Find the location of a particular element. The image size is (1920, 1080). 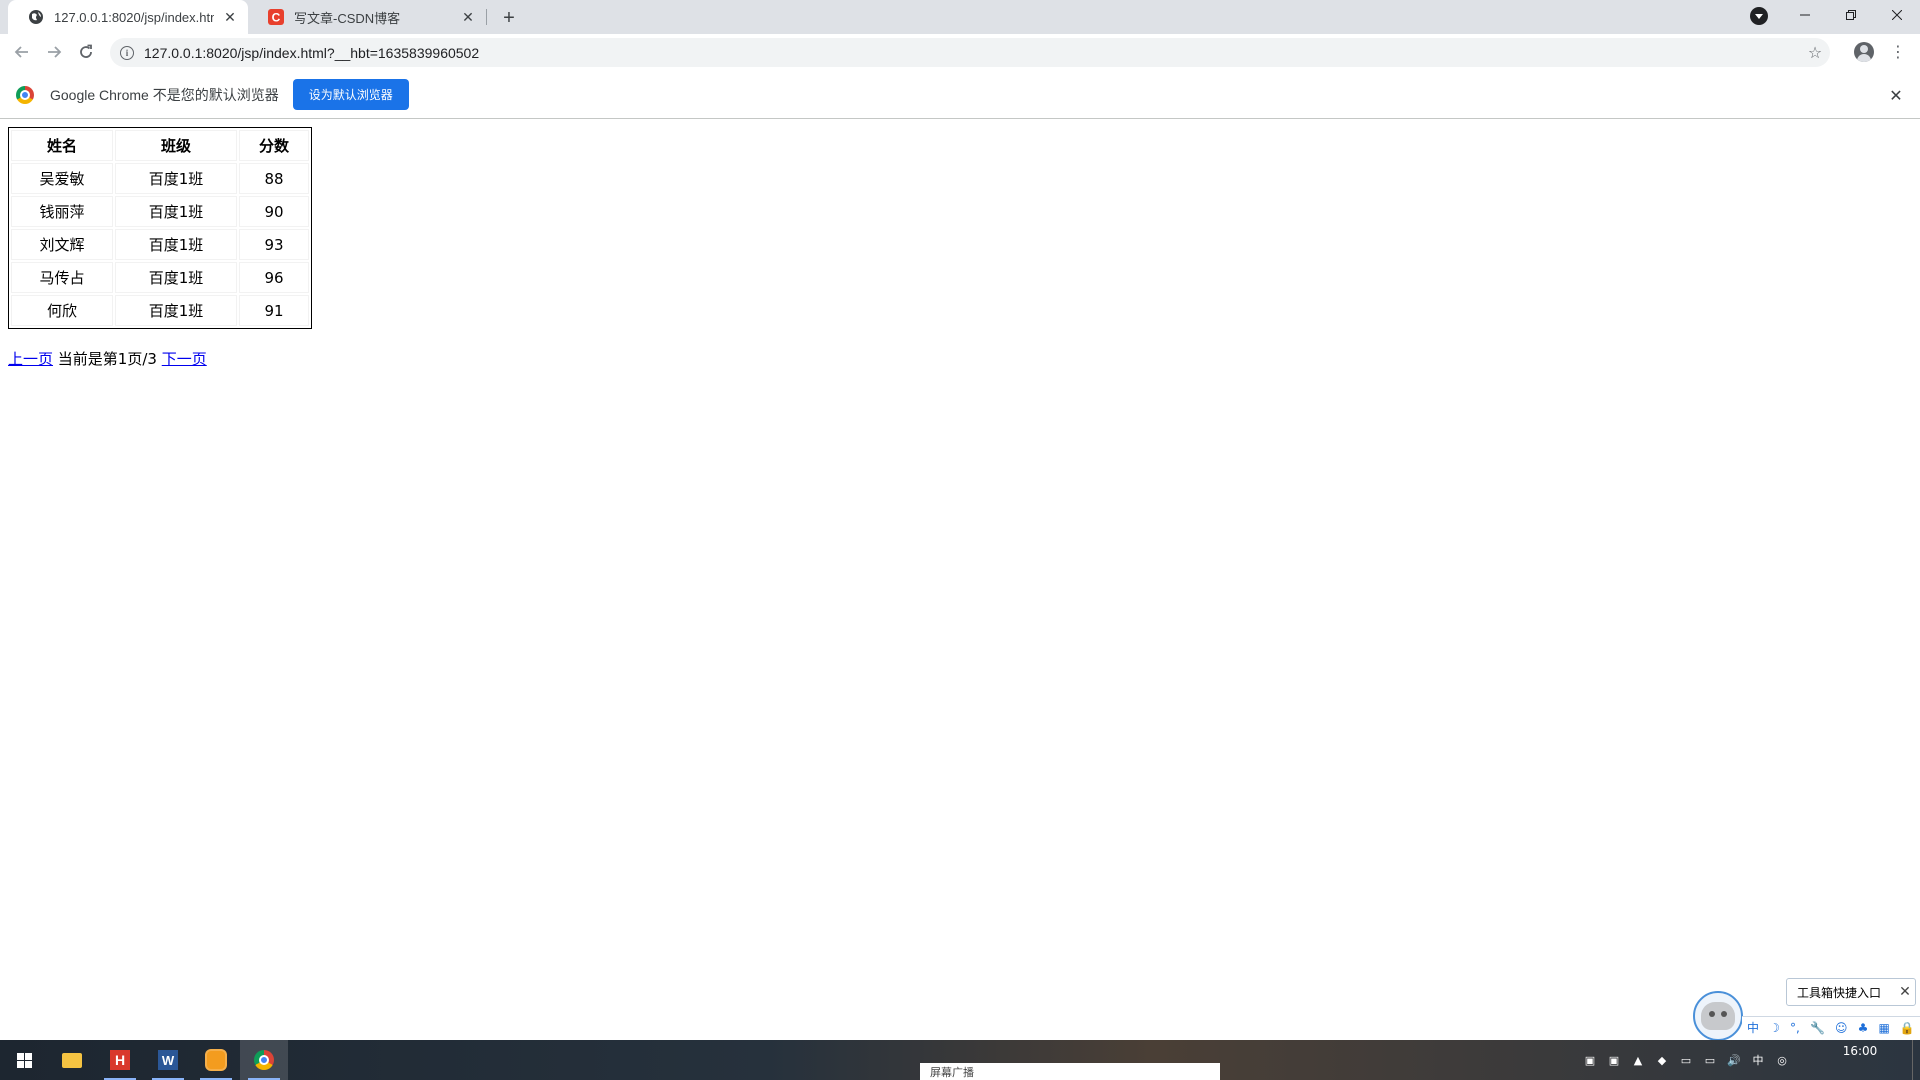

chrome-logo-icon is located at coordinates (25, 94).